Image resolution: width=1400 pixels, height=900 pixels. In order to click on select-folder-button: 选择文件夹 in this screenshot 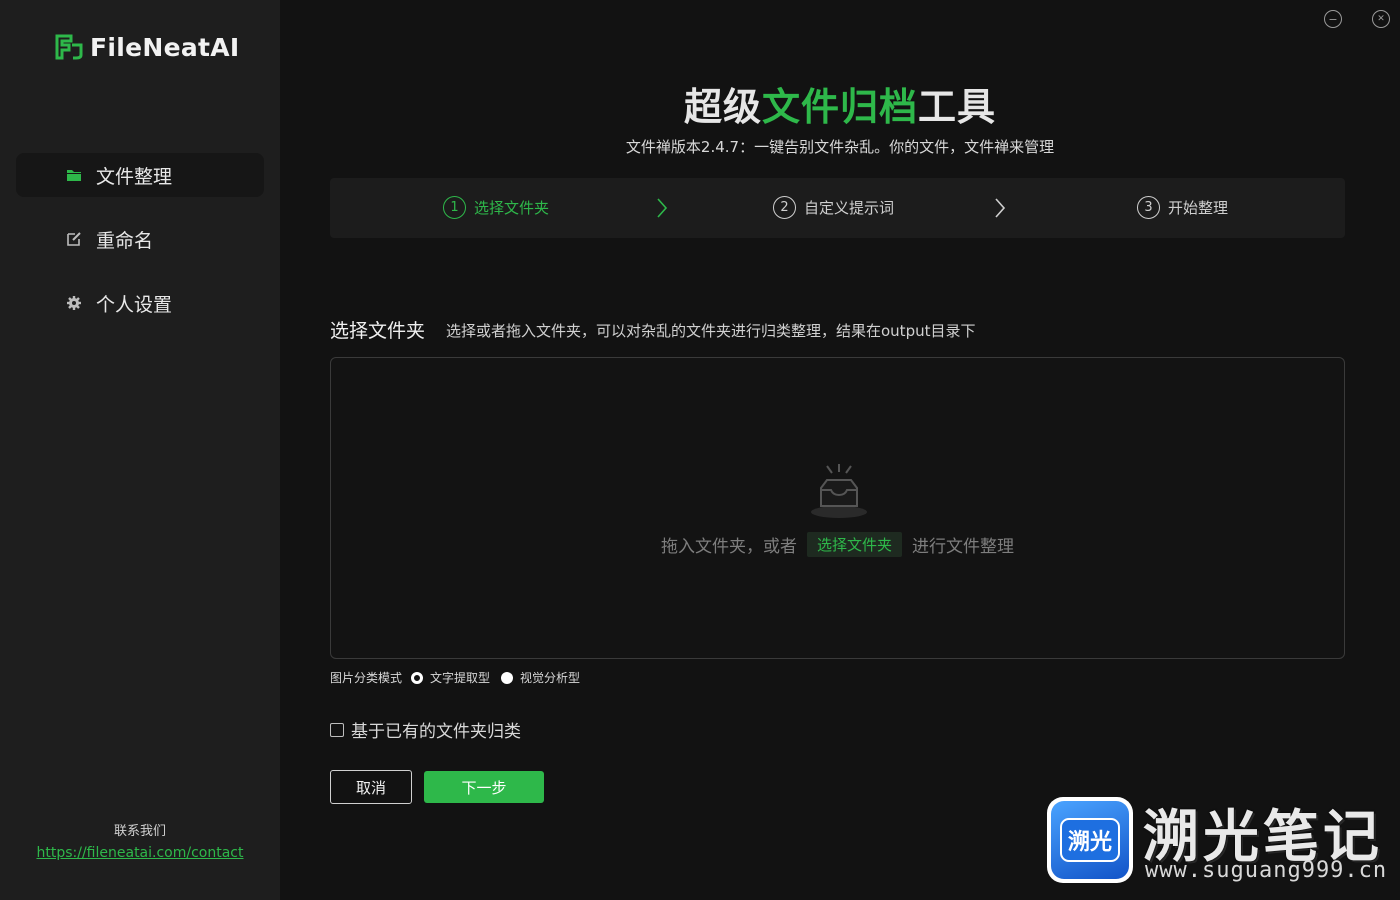, I will do `click(854, 544)`.